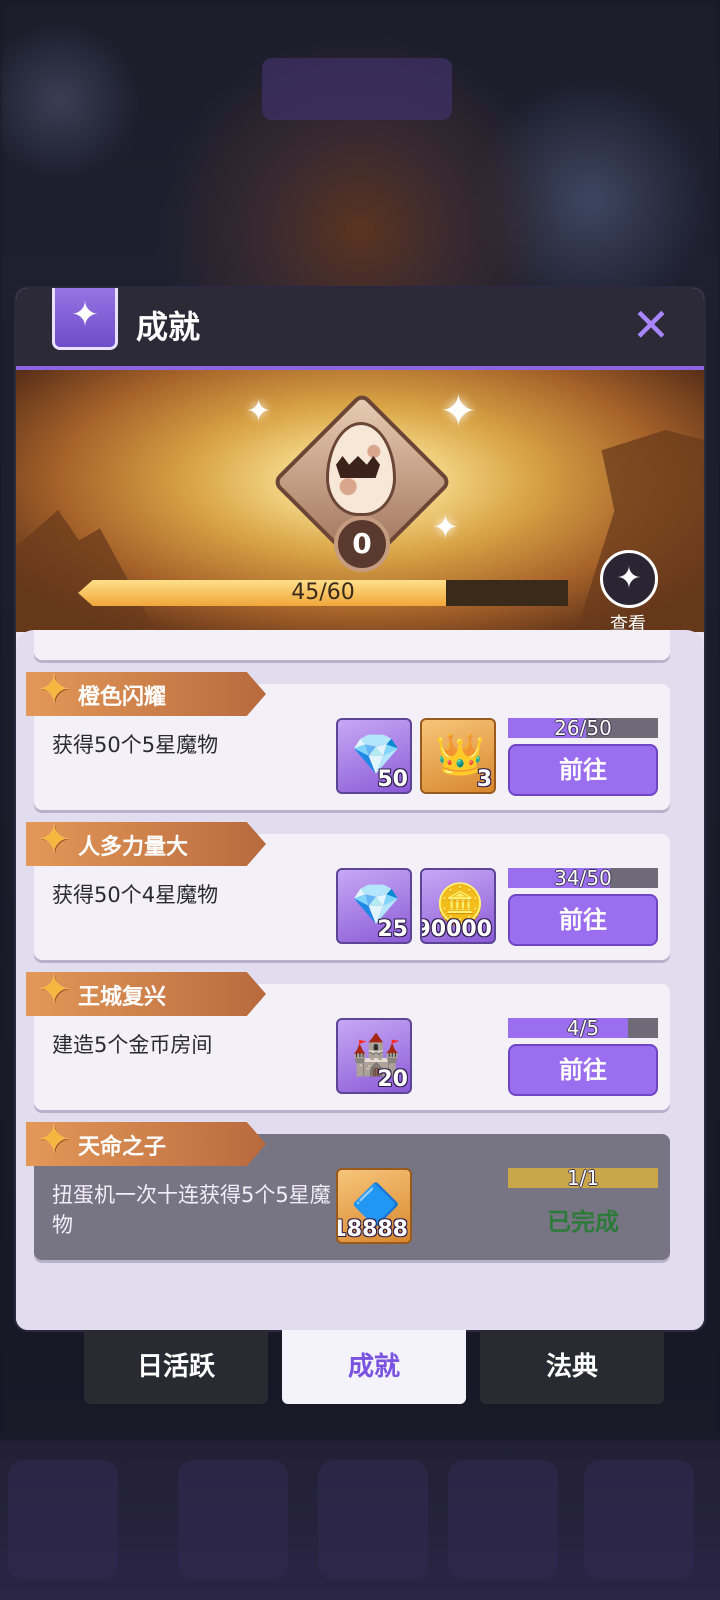 The width and height of the screenshot is (720, 1600). I want to click on compass-star-icon: ✦, so click(85, 319).